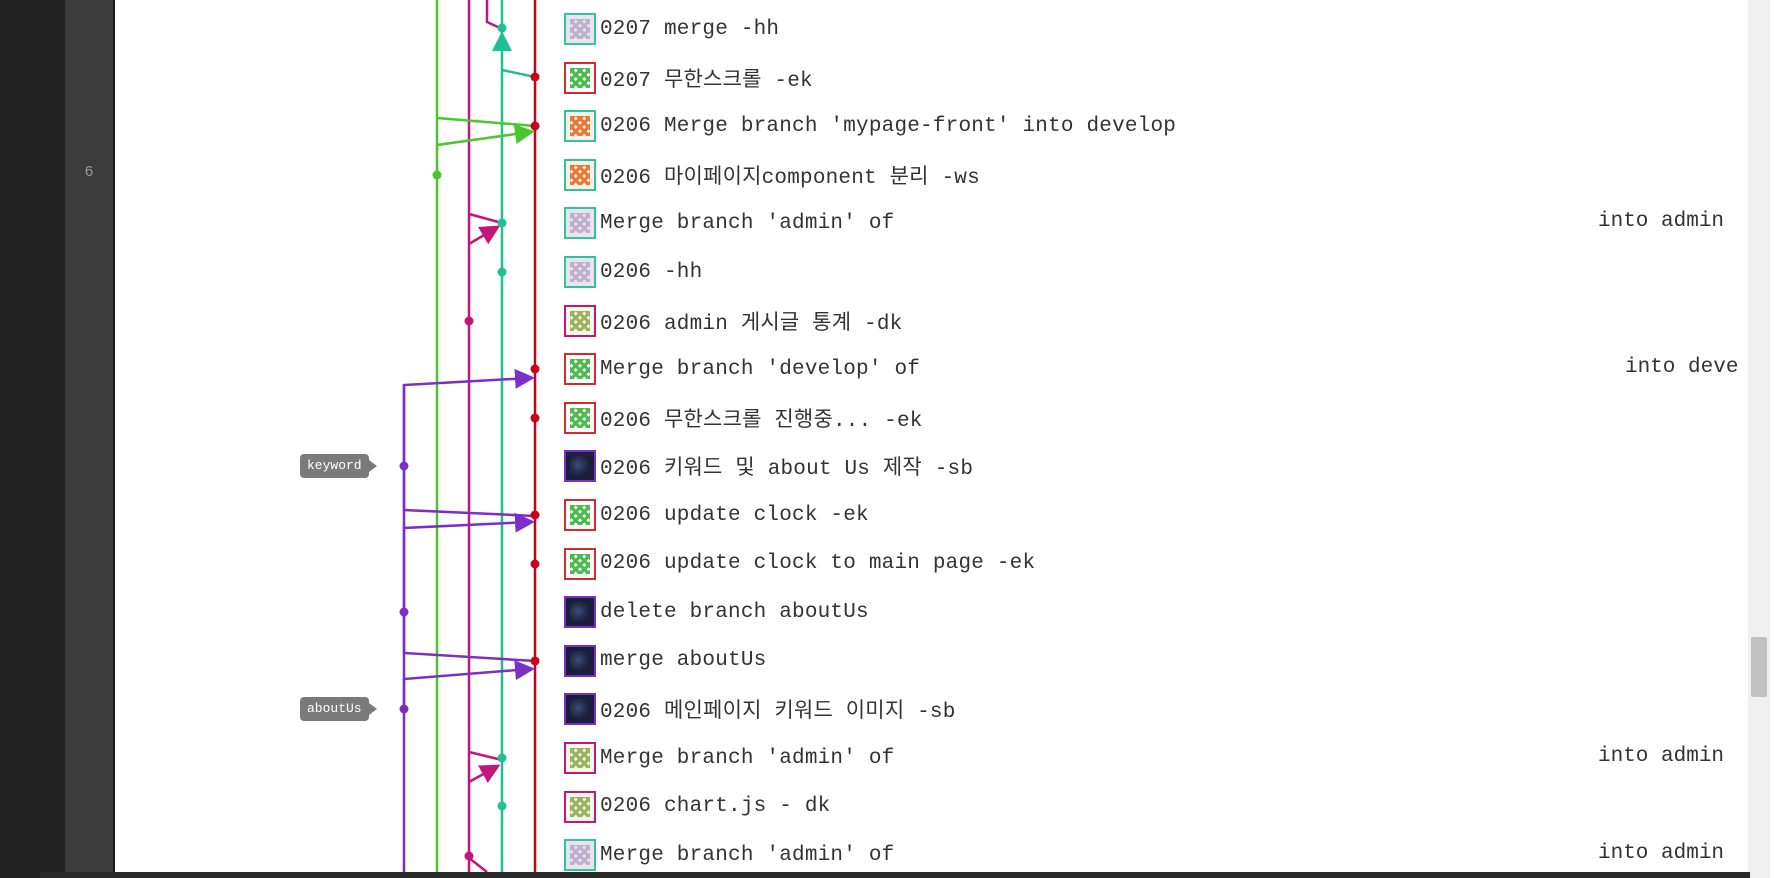 Image resolution: width=1774 pixels, height=878 pixels. Describe the element at coordinates (787, 470) in the screenshot. I see `commit-message: 0206 키워드 및 about Us 제작 -sb` at that location.